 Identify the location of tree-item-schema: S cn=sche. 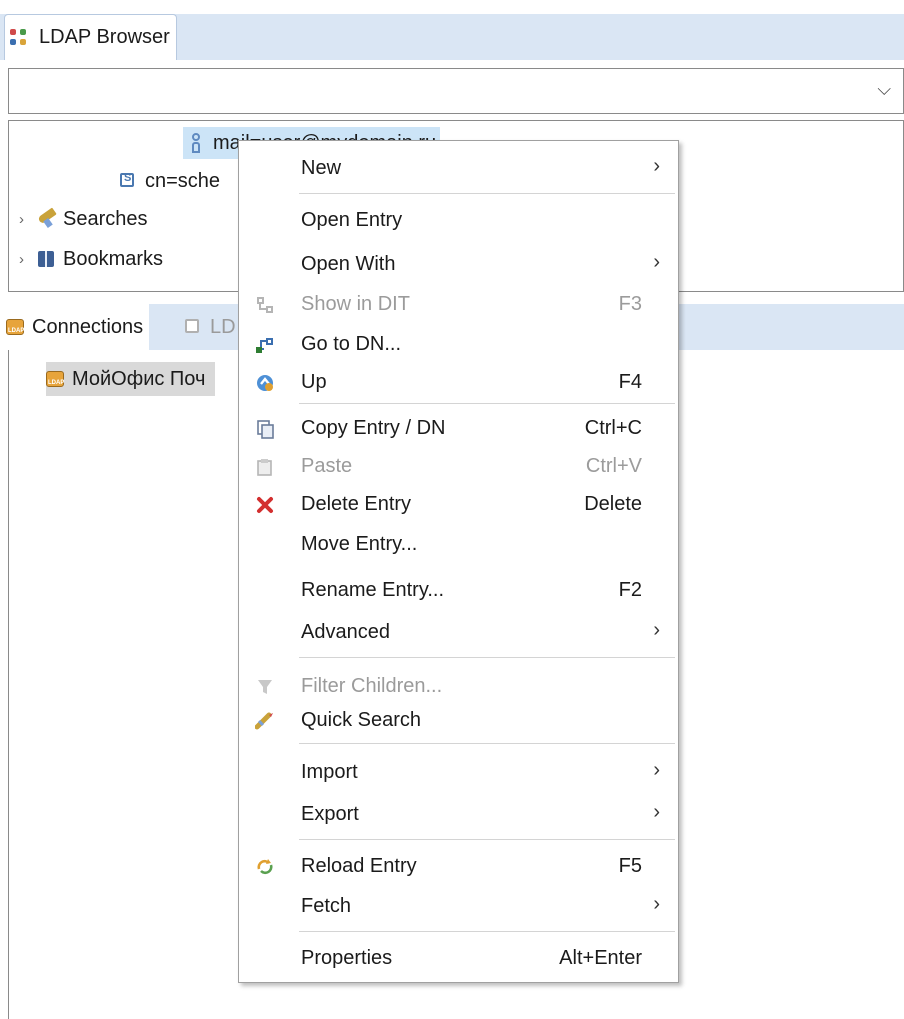
(169, 181).